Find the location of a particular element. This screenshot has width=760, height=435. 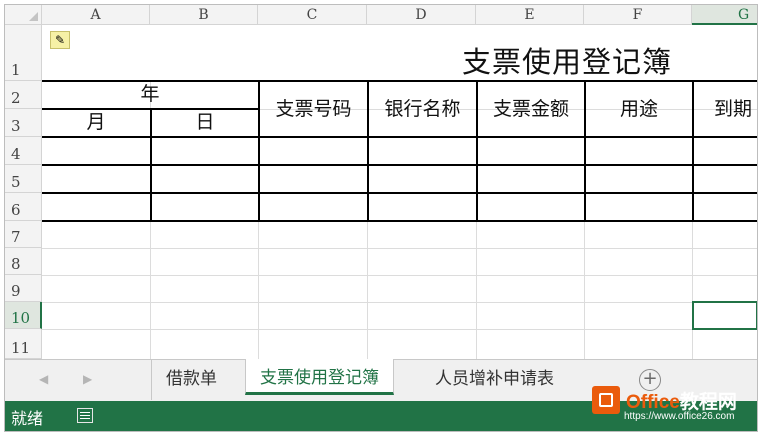

active-cell-g10 is located at coordinates (724, 315).